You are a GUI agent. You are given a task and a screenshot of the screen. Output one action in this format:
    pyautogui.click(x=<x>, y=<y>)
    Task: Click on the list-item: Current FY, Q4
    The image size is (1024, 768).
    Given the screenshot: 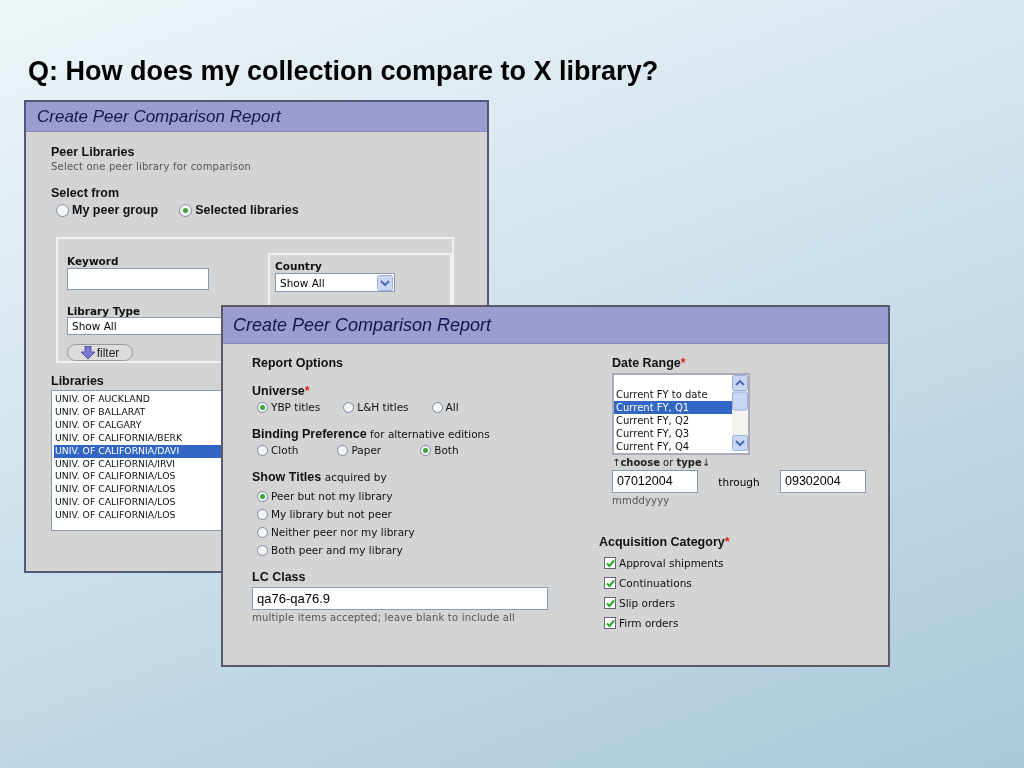 What is the action you would take?
    pyautogui.click(x=673, y=446)
    